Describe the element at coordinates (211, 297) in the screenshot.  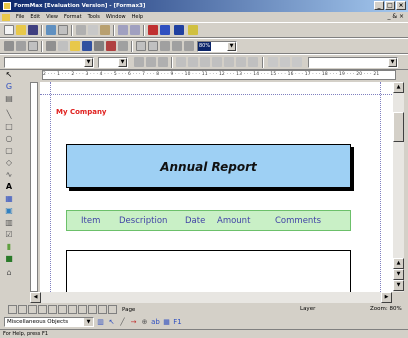
I see `horizontal-scrollbar: ◀ ▶` at that location.